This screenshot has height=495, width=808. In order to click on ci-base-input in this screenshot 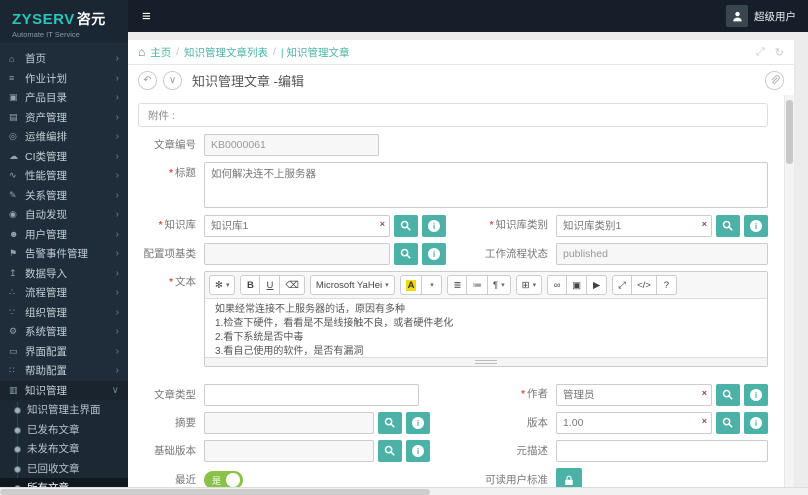, I will do `click(297, 254)`.